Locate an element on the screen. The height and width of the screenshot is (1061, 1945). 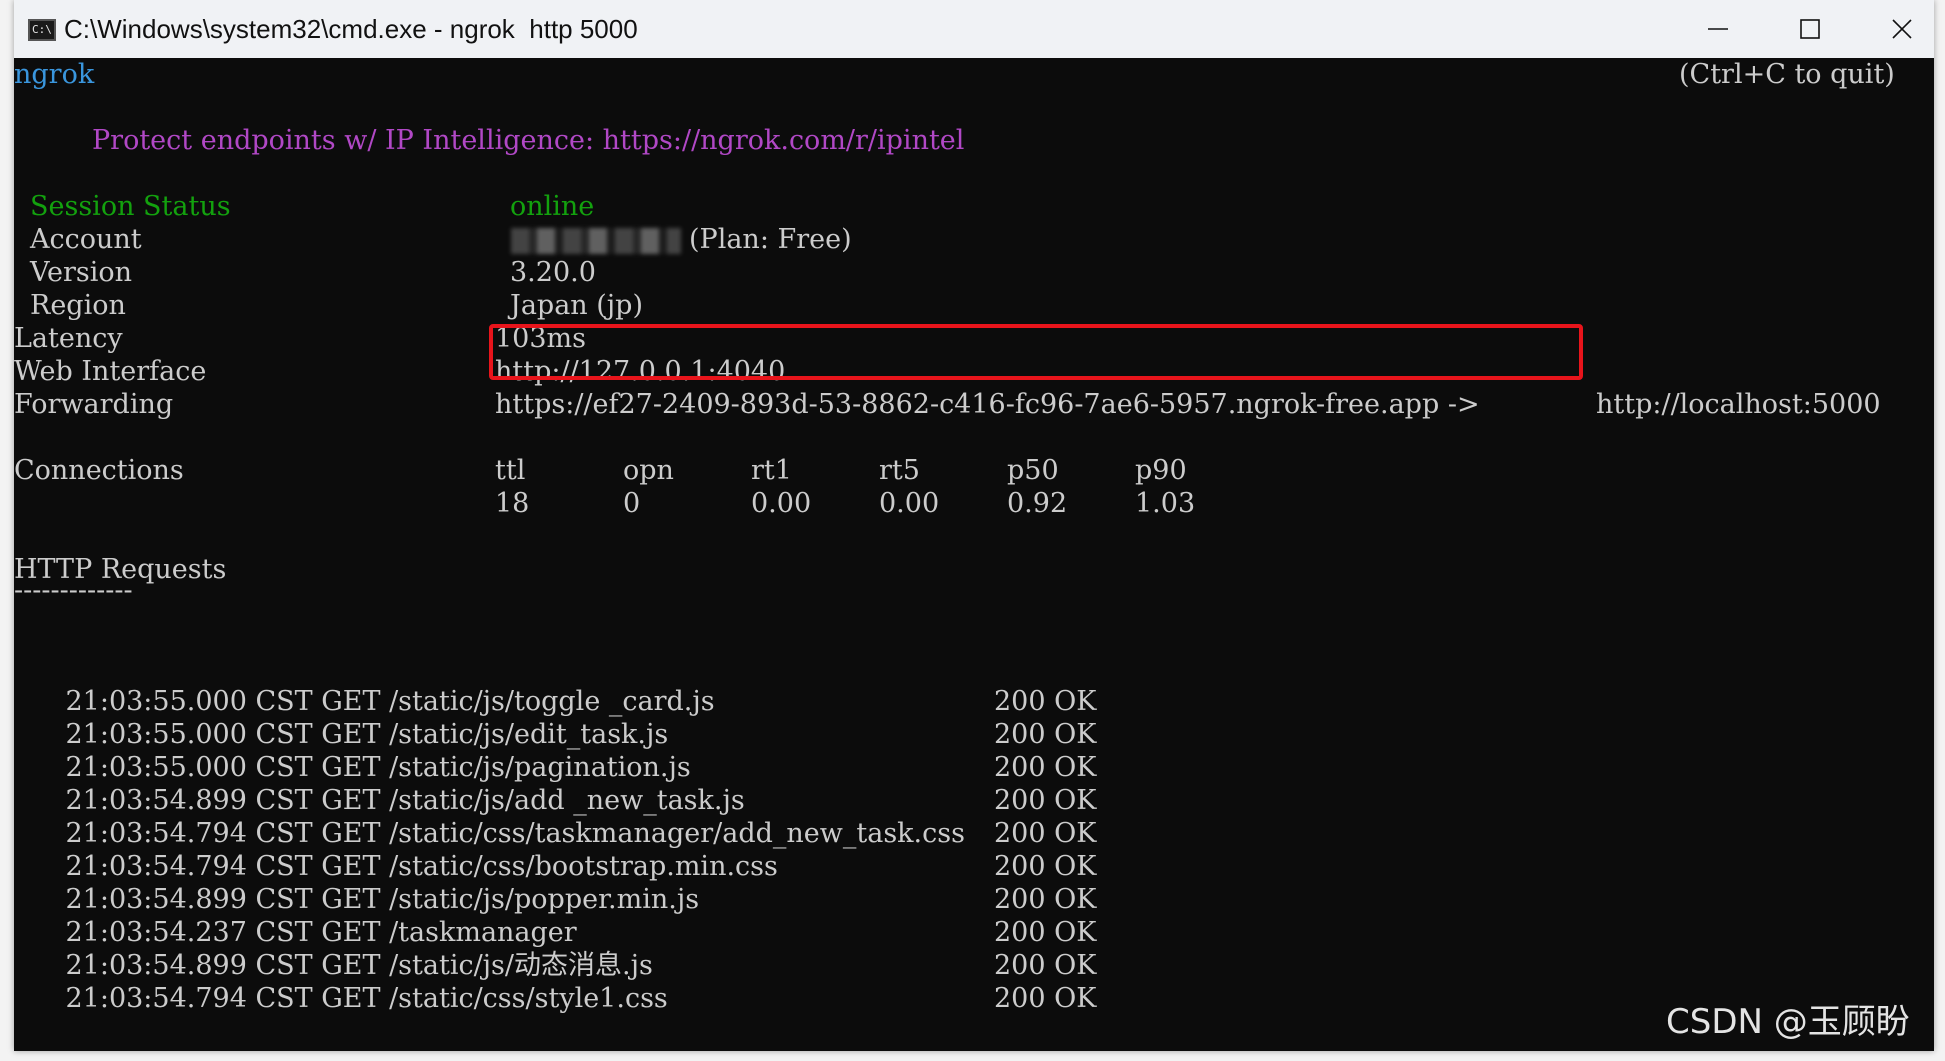
http-requests-rule: ------------- is located at coordinates (73, 590).